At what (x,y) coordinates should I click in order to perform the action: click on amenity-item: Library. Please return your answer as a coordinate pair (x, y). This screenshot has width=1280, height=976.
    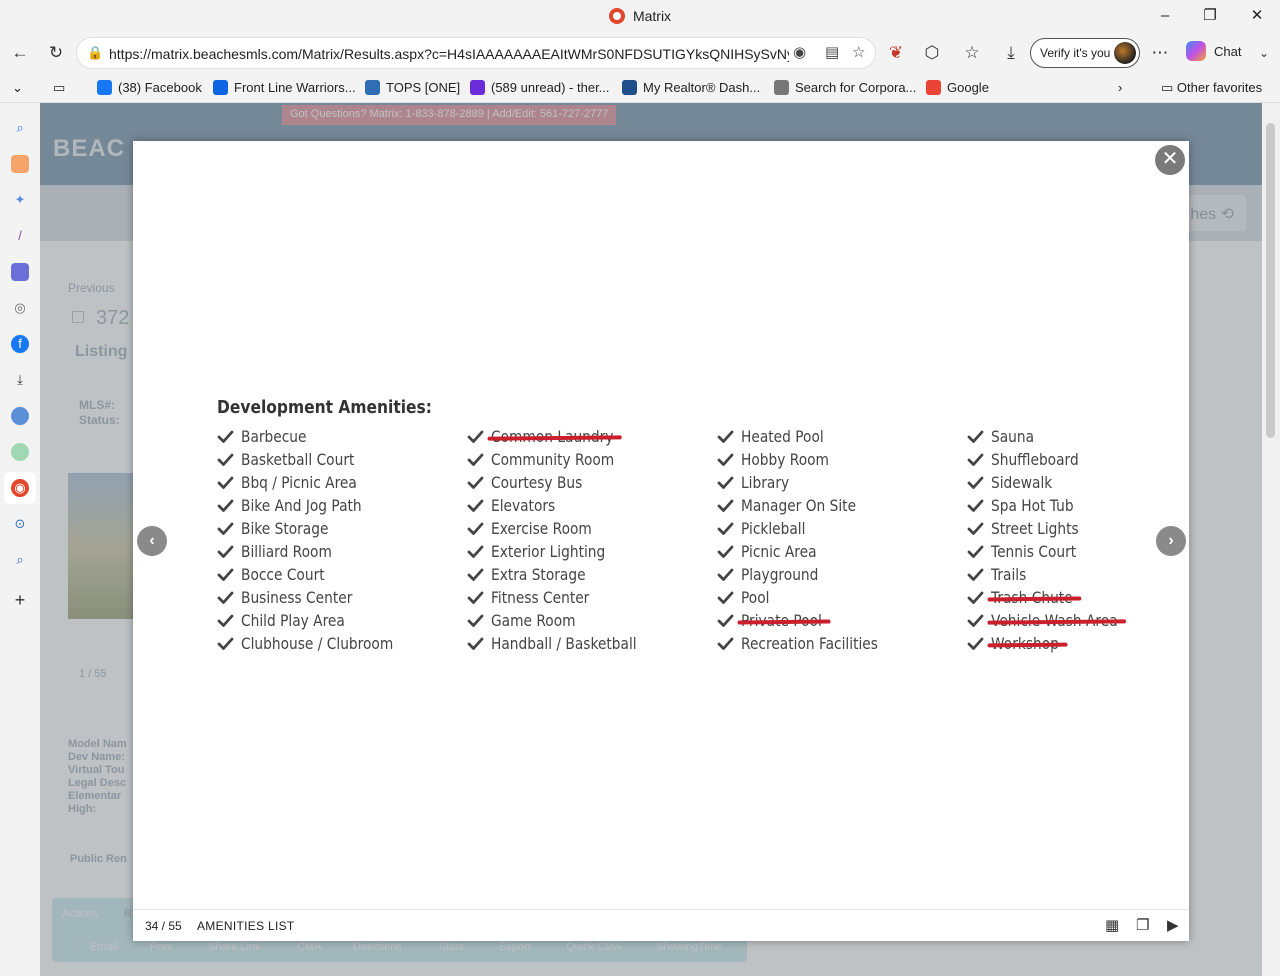
    Looking at the image, I should click on (837, 483).